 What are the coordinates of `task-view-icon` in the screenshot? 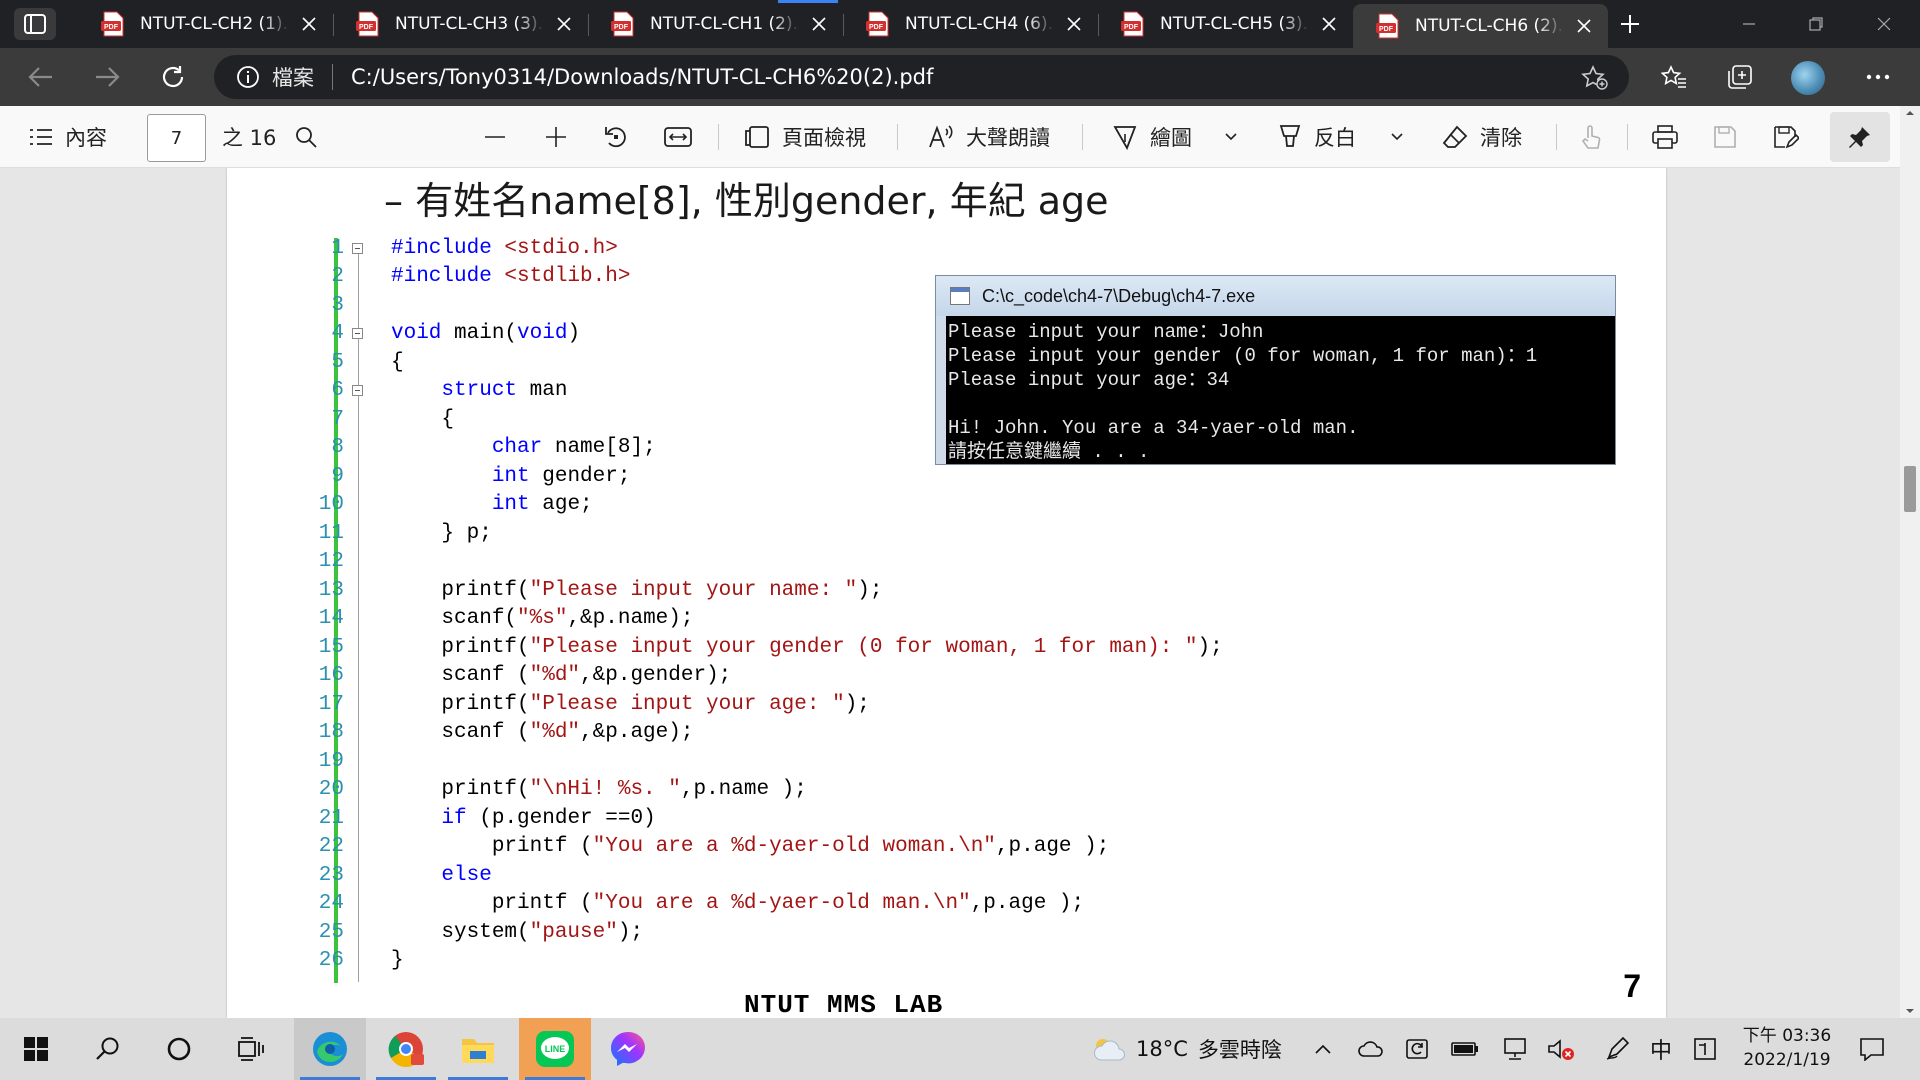 It's located at (251, 1049).